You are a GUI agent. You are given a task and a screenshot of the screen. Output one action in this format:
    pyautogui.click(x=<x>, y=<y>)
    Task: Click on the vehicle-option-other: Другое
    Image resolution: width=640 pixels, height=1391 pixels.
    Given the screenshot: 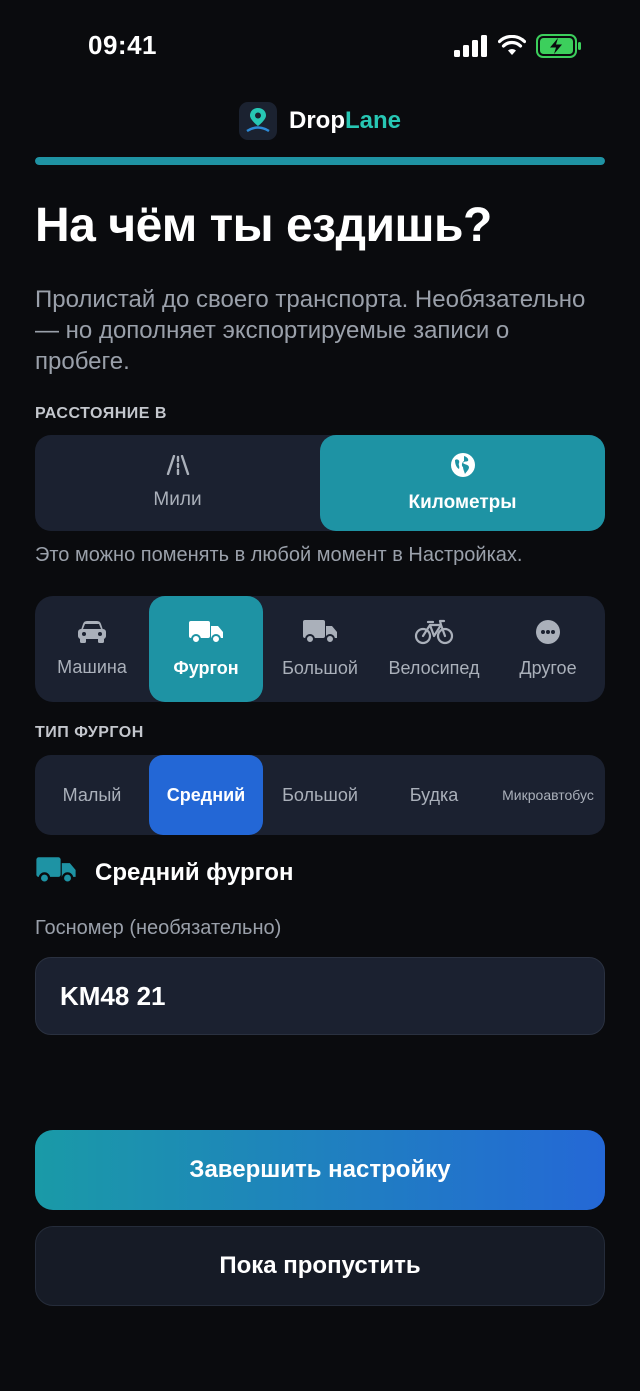 What is the action you would take?
    pyautogui.click(x=548, y=649)
    